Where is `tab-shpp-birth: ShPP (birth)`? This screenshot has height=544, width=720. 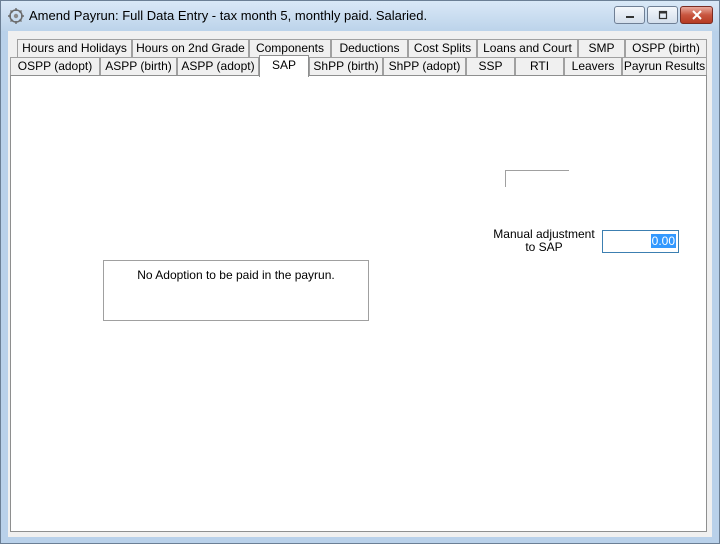 tab-shpp-birth: ShPP (birth) is located at coordinates (346, 66).